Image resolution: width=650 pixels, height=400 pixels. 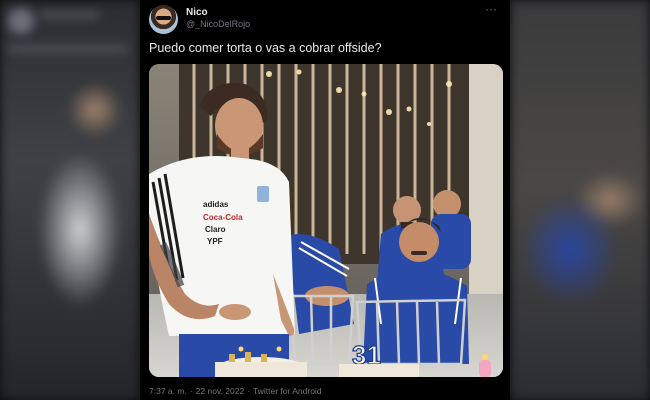 What do you see at coordinates (218, 24) in the screenshot?
I see `user-handle: @_NicoDelRojo` at bounding box center [218, 24].